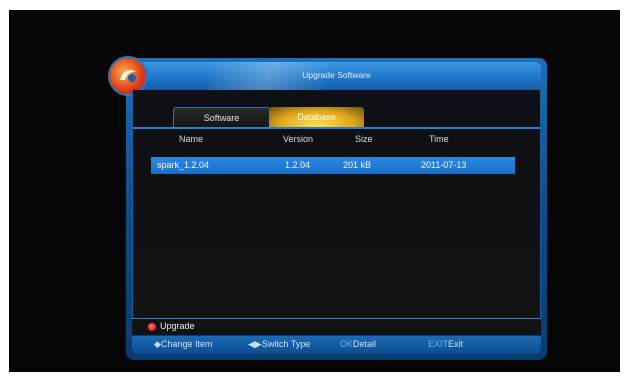 This screenshot has width=629, height=381. I want to click on dialog-title: Upgrade Software, so click(336, 75).